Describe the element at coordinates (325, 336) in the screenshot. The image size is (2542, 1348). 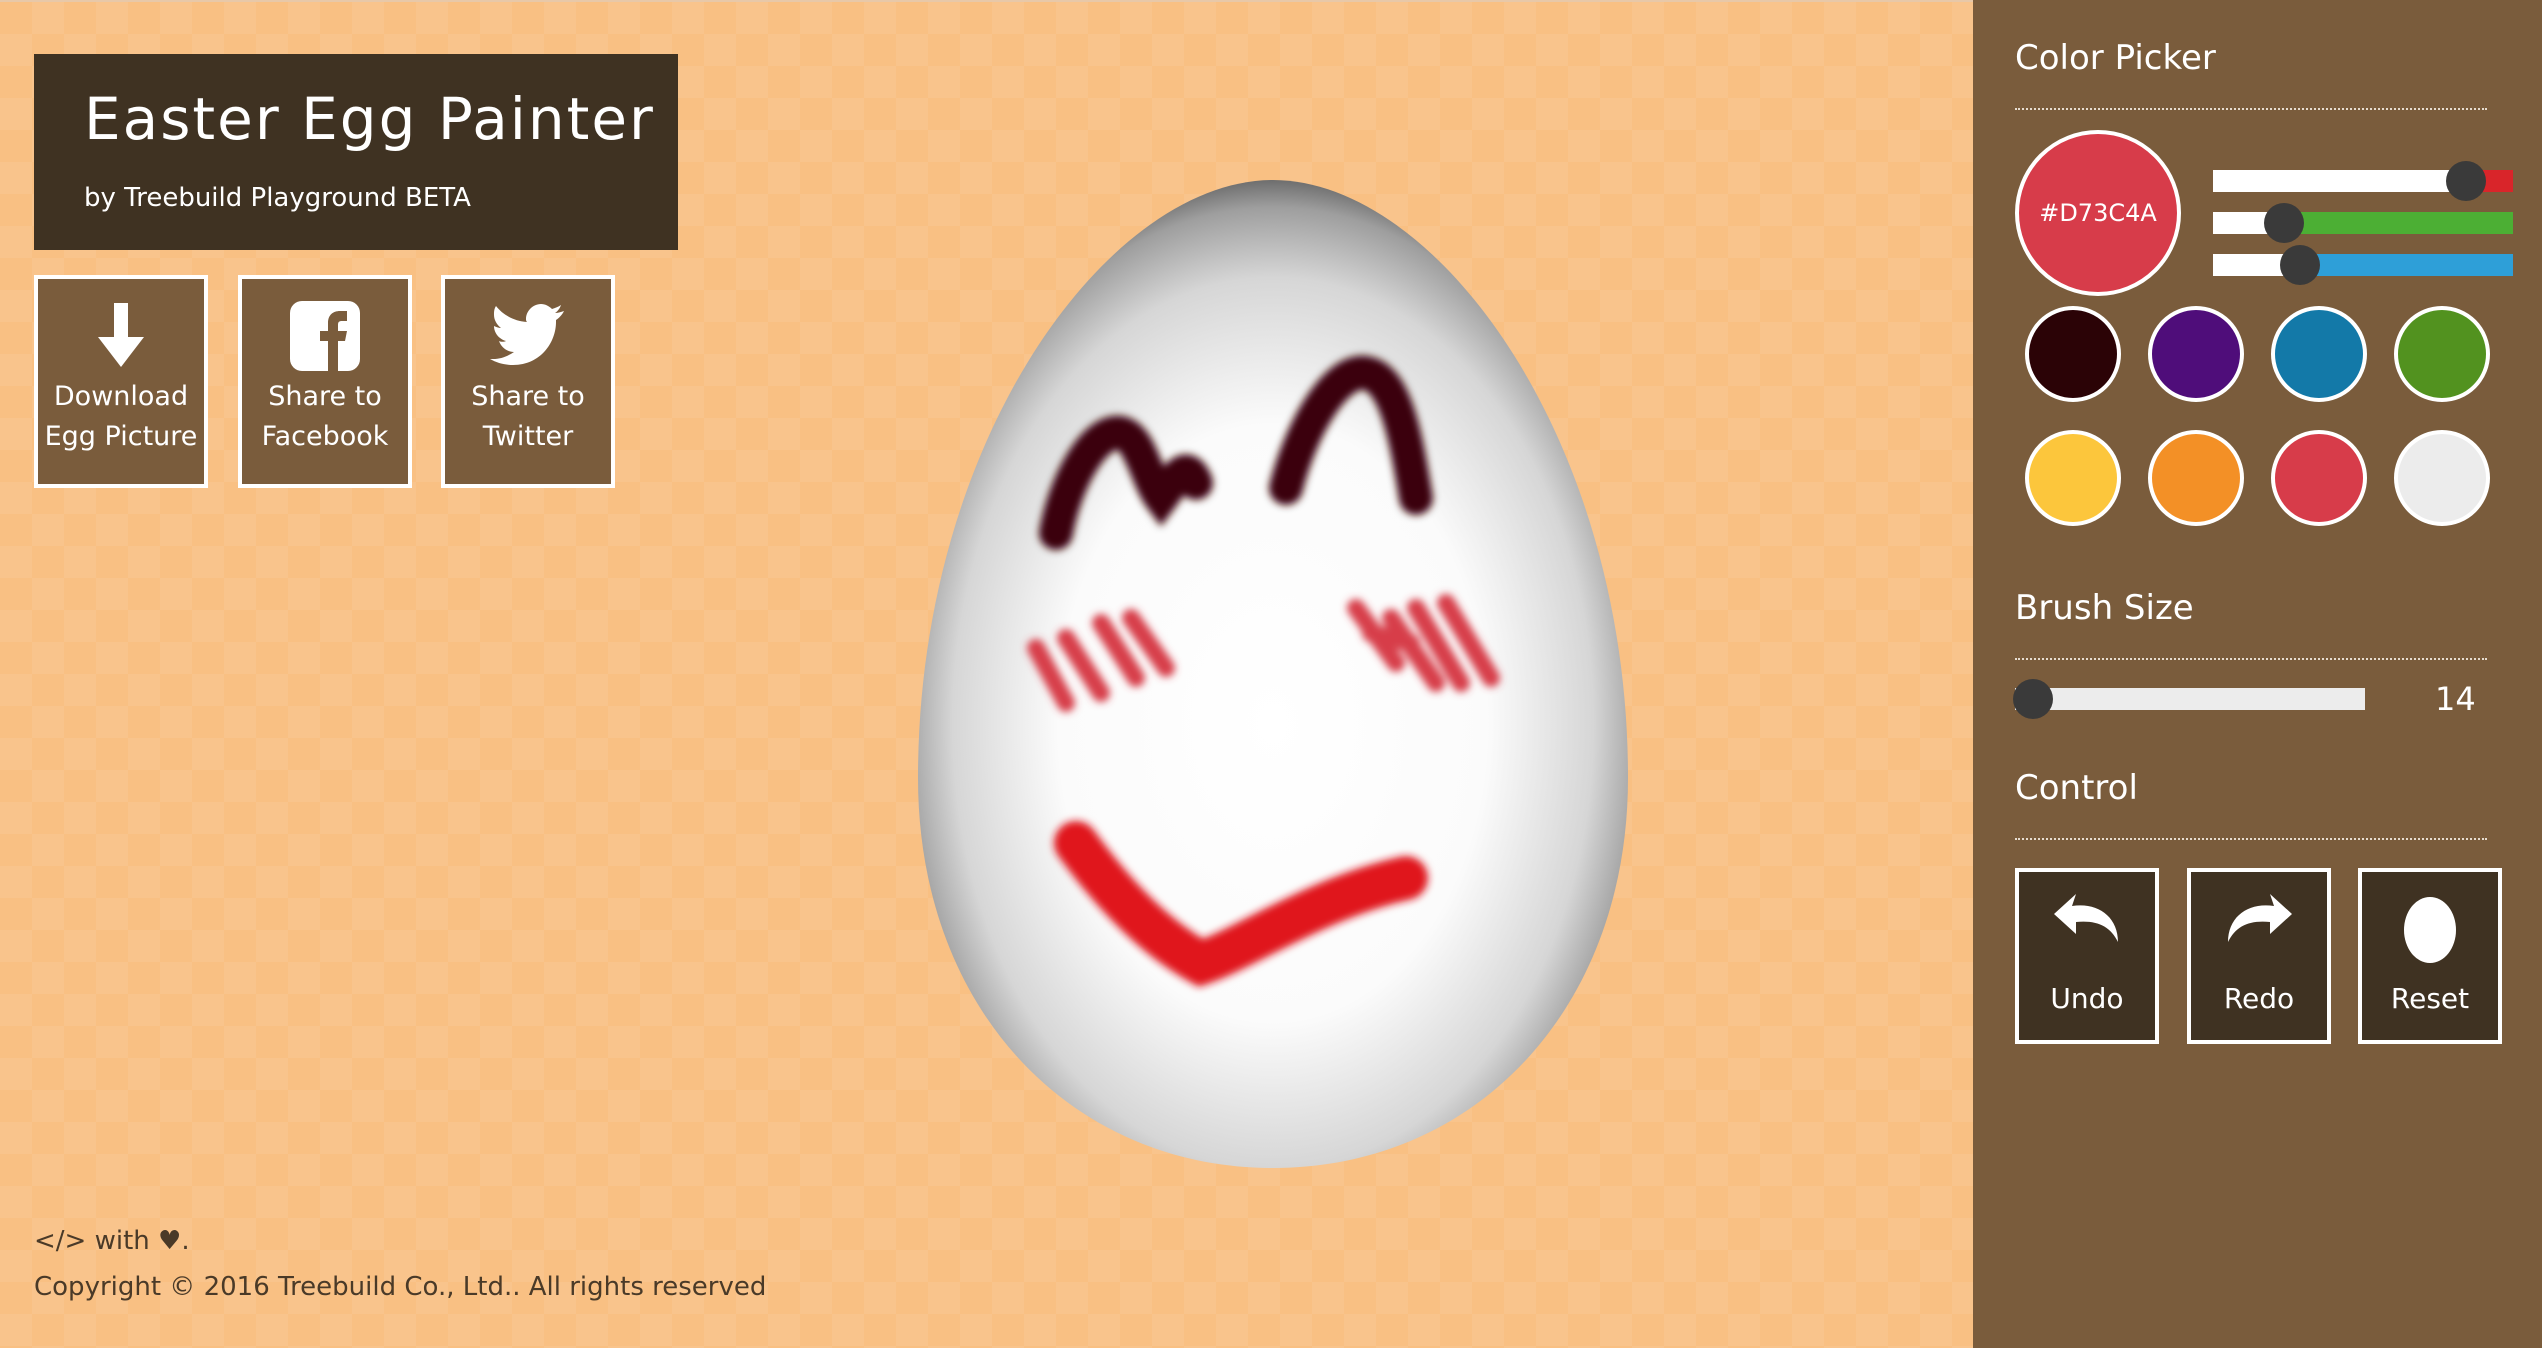
I see `facebook-icon` at that location.